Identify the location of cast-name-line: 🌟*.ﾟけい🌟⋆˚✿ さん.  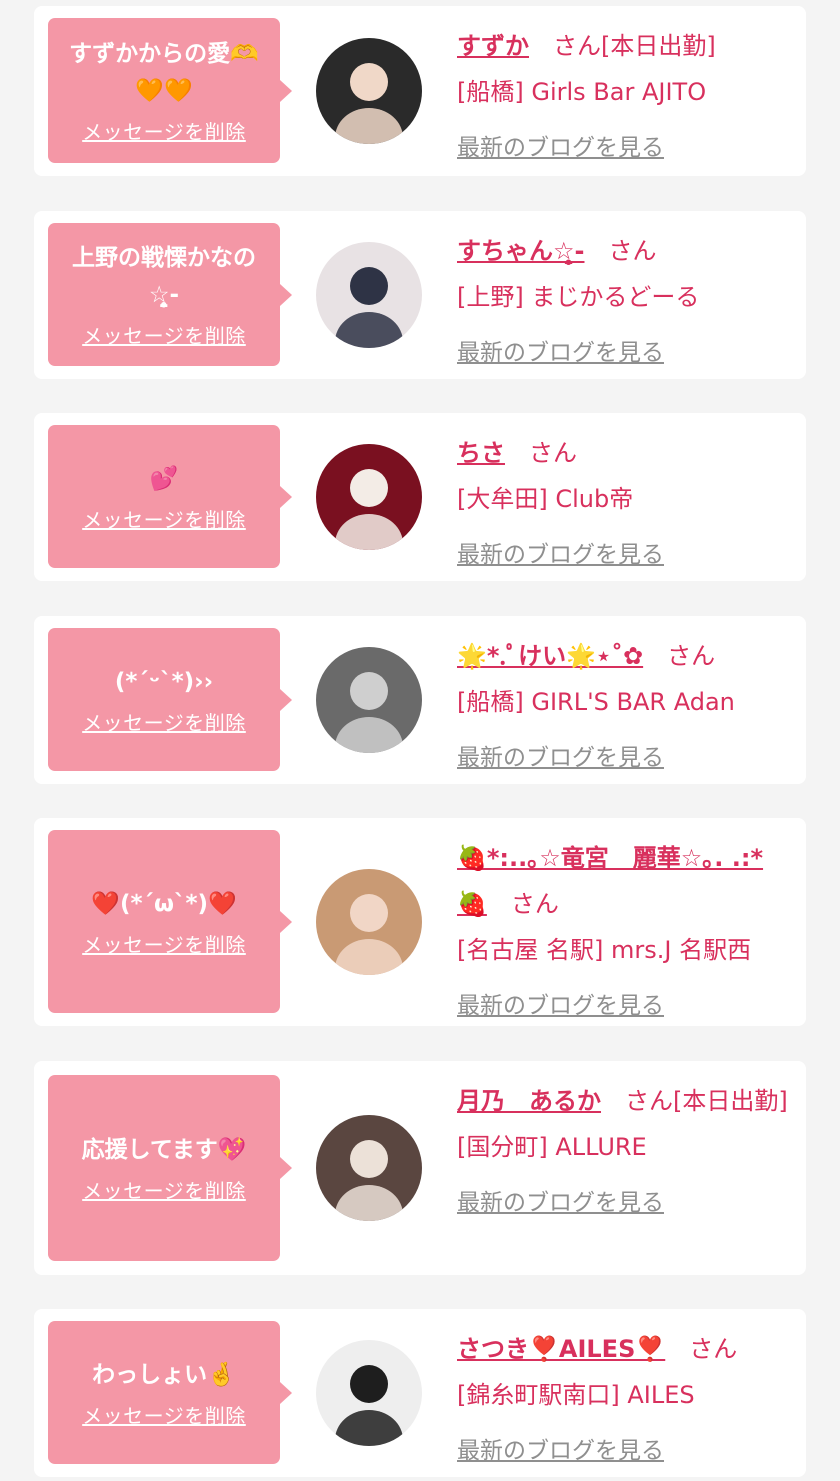
(624, 656).